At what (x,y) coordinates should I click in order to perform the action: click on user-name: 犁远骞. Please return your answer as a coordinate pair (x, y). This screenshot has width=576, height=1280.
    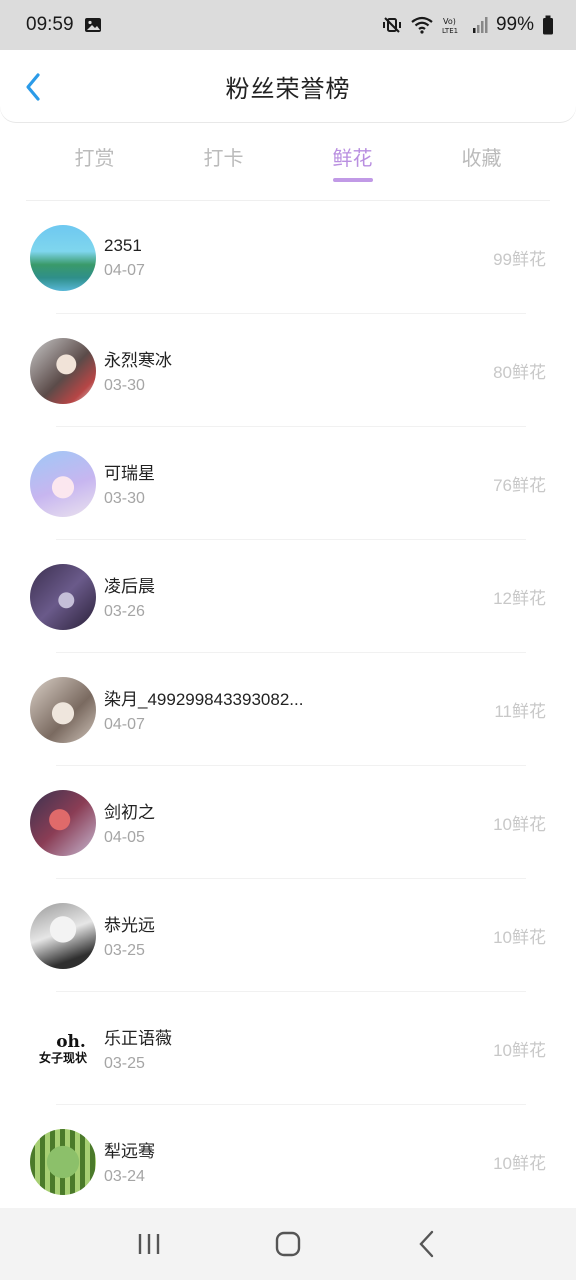
    Looking at the image, I should click on (129, 1151).